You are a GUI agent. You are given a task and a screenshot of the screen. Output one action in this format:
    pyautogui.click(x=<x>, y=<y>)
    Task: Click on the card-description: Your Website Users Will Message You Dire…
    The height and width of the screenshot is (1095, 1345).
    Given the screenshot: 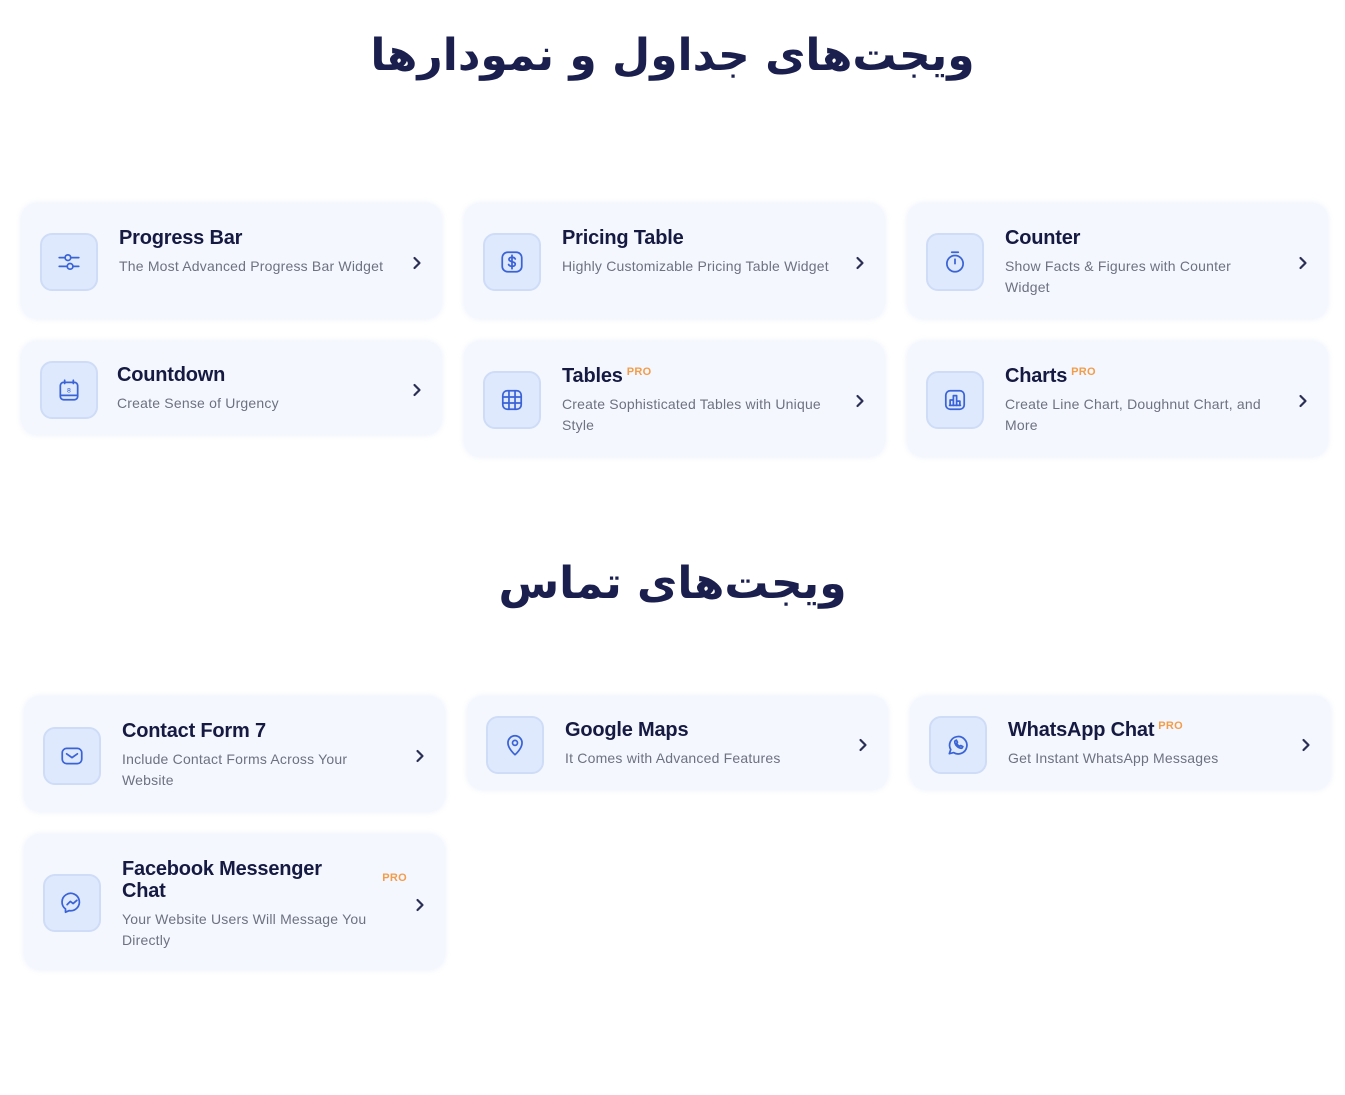 What is the action you would take?
    pyautogui.click(x=244, y=929)
    